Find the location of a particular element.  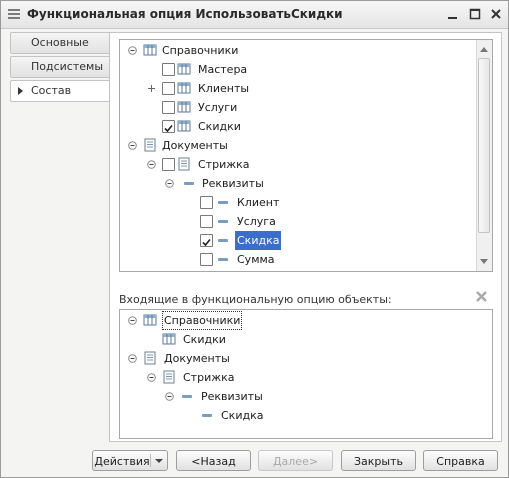

actions-separator is located at coordinates (150, 460).